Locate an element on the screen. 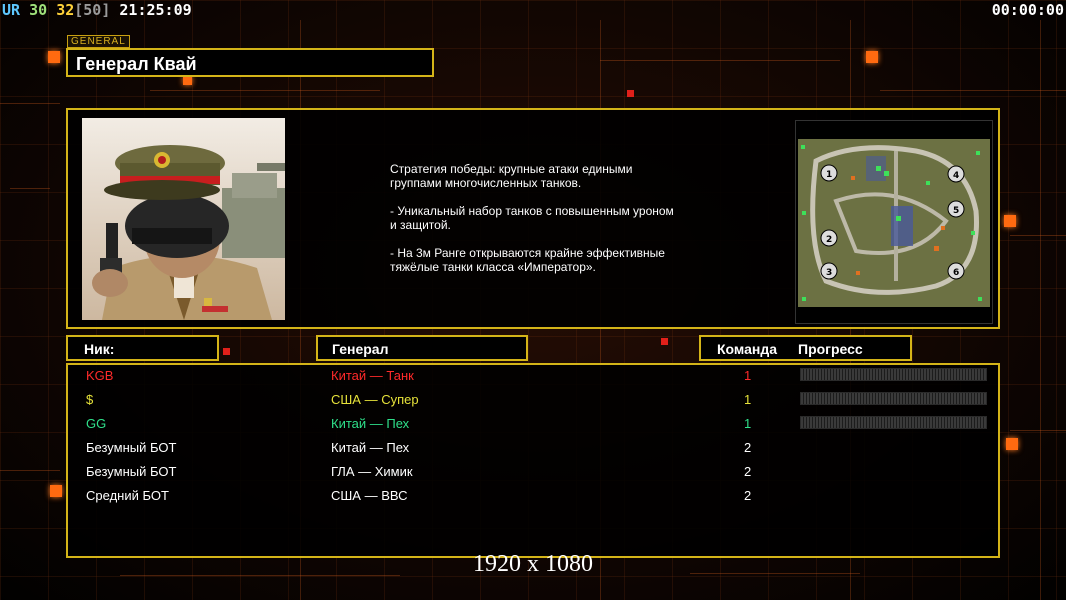 This screenshot has width=1066, height=600. hud-clock: 21:25:09 is located at coordinates (155, 10).